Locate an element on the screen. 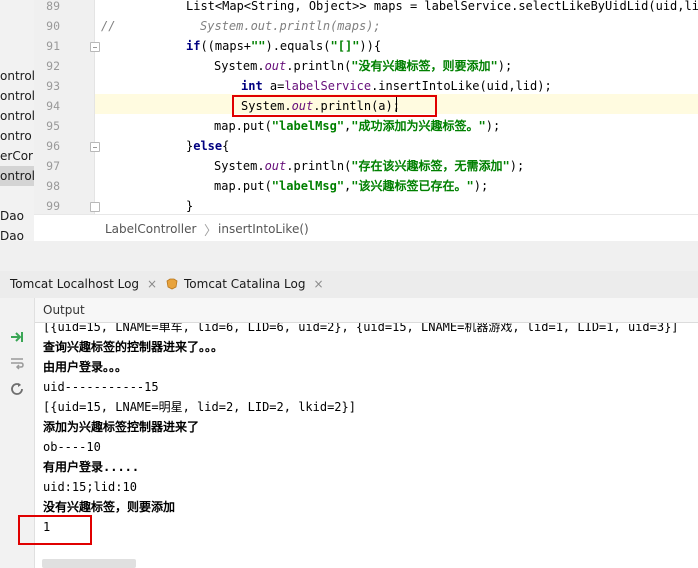  line-number: 92 is located at coordinates (53, 66).